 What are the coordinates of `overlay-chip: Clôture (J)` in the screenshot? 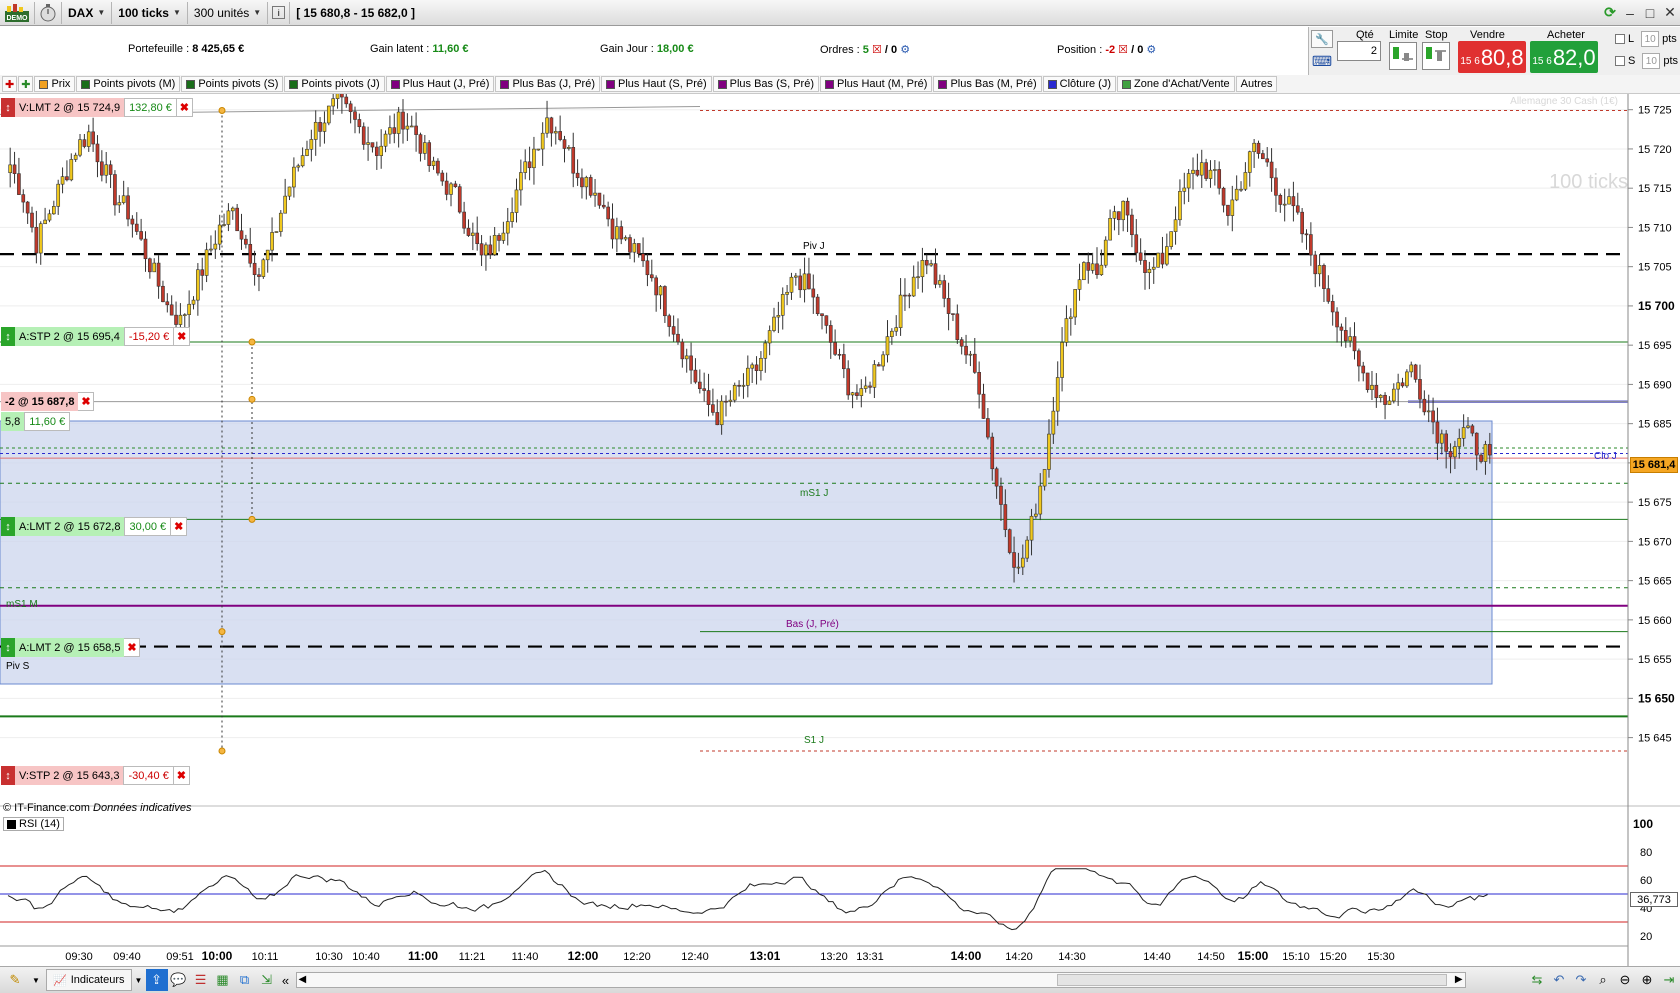 It's located at (1079, 84).